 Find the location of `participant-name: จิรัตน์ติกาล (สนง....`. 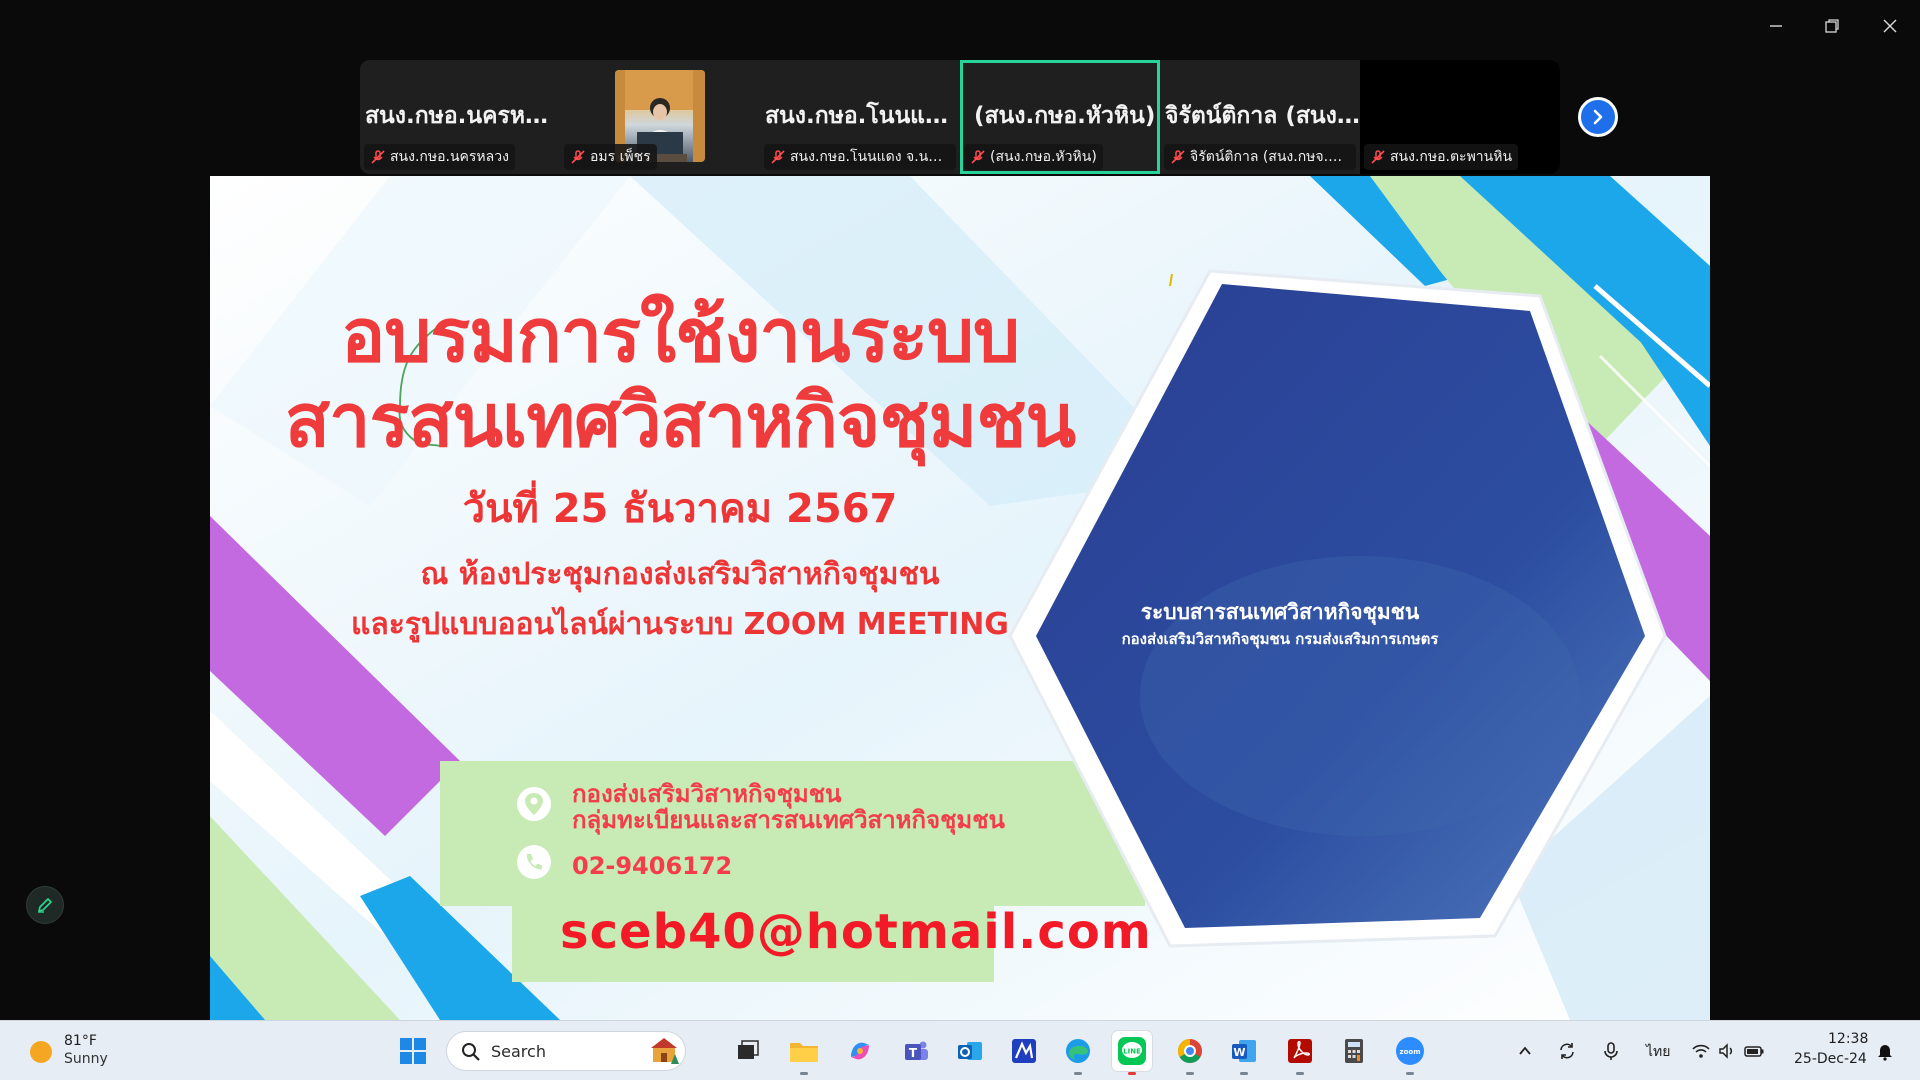

participant-name: จิรัตน์ติกาล (สนง.... is located at coordinates (1262, 116).